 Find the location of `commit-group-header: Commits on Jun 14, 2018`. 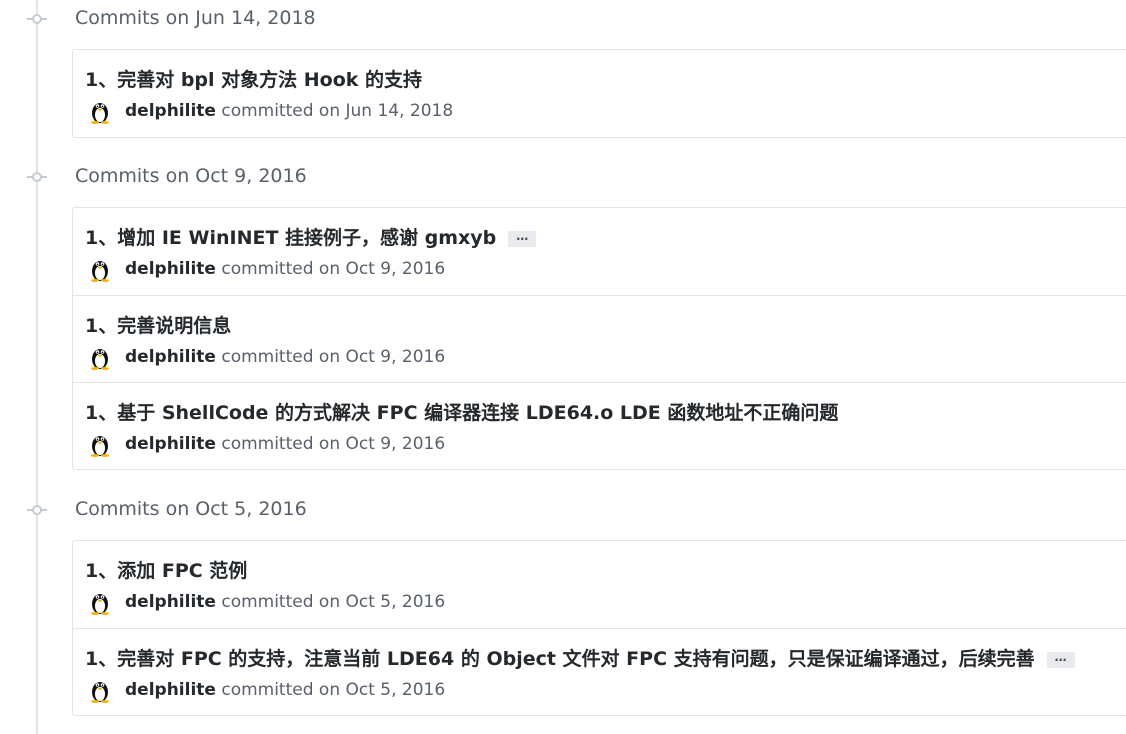

commit-group-header: Commits on Jun 14, 2018 is located at coordinates (300, 19).